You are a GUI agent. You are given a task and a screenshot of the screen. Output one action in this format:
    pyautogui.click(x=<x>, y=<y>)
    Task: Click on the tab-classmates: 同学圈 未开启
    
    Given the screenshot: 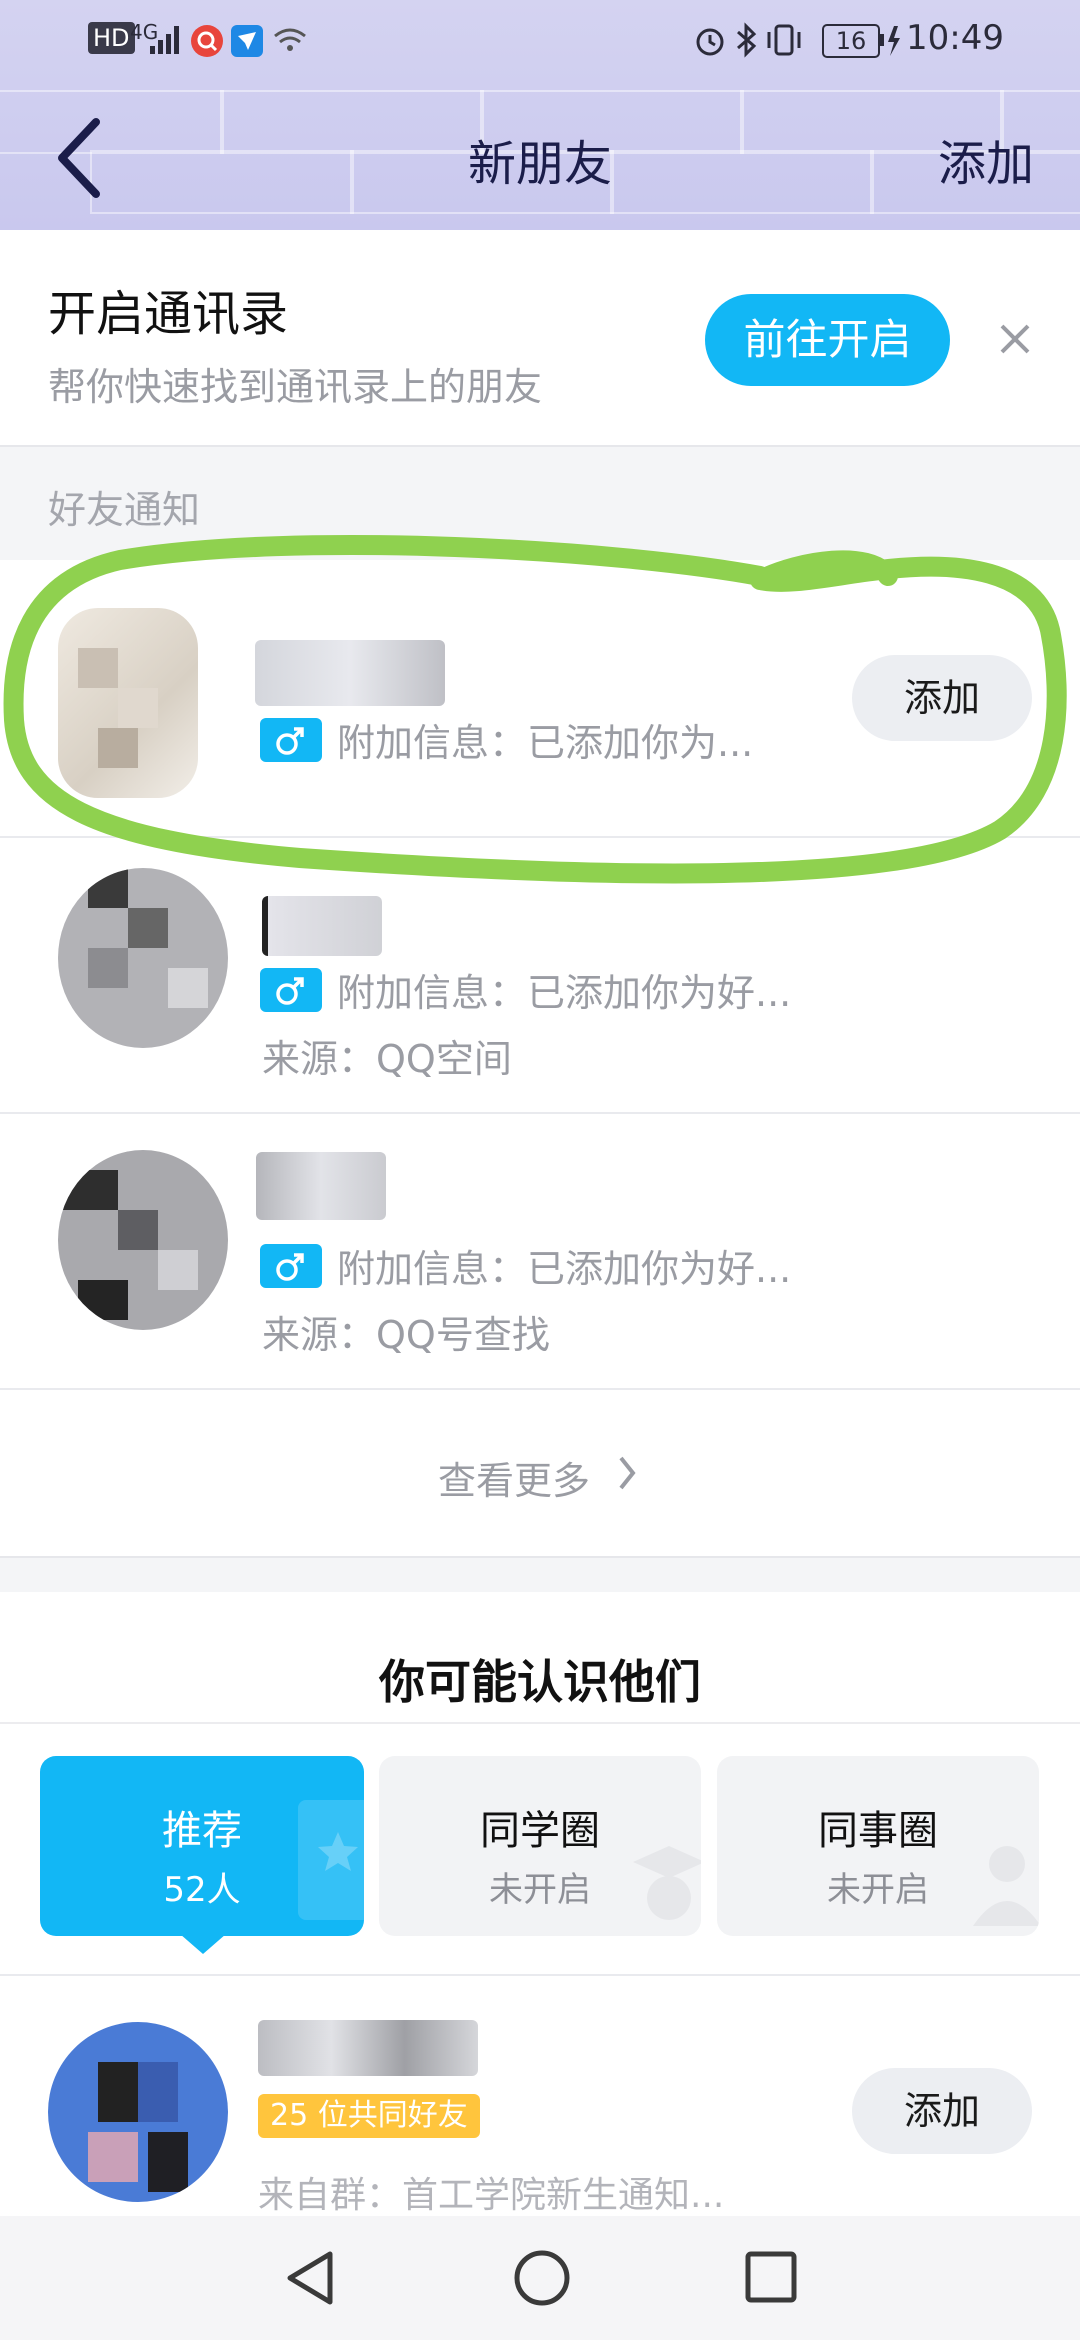 What is the action you would take?
    pyautogui.click(x=540, y=1846)
    